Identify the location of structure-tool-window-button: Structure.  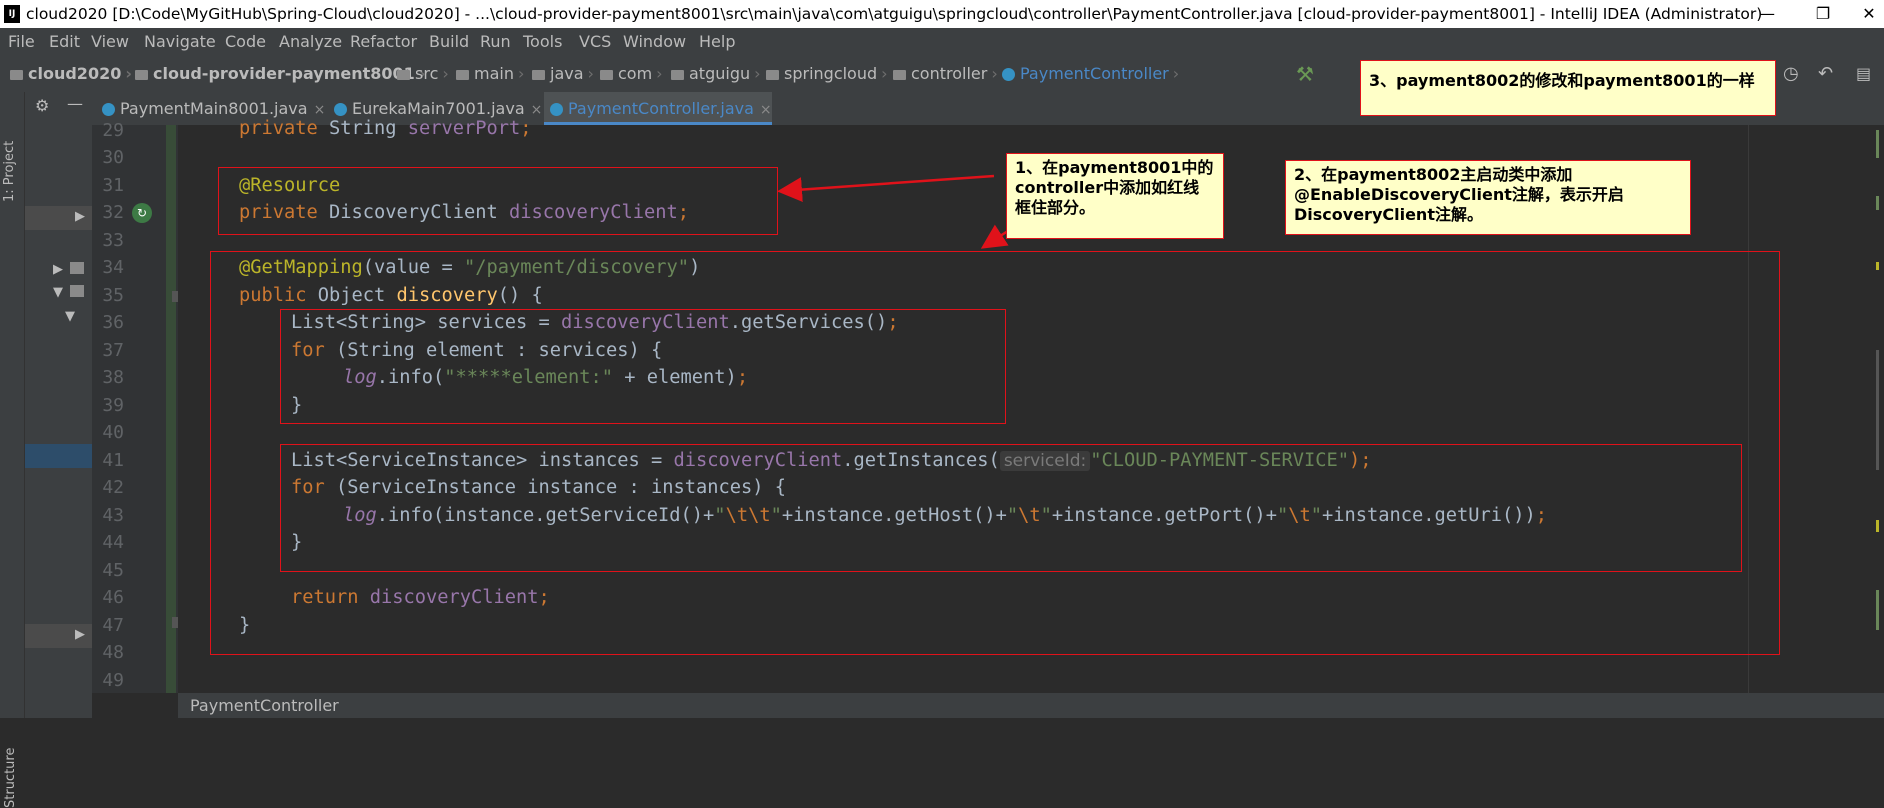
(10, 778).